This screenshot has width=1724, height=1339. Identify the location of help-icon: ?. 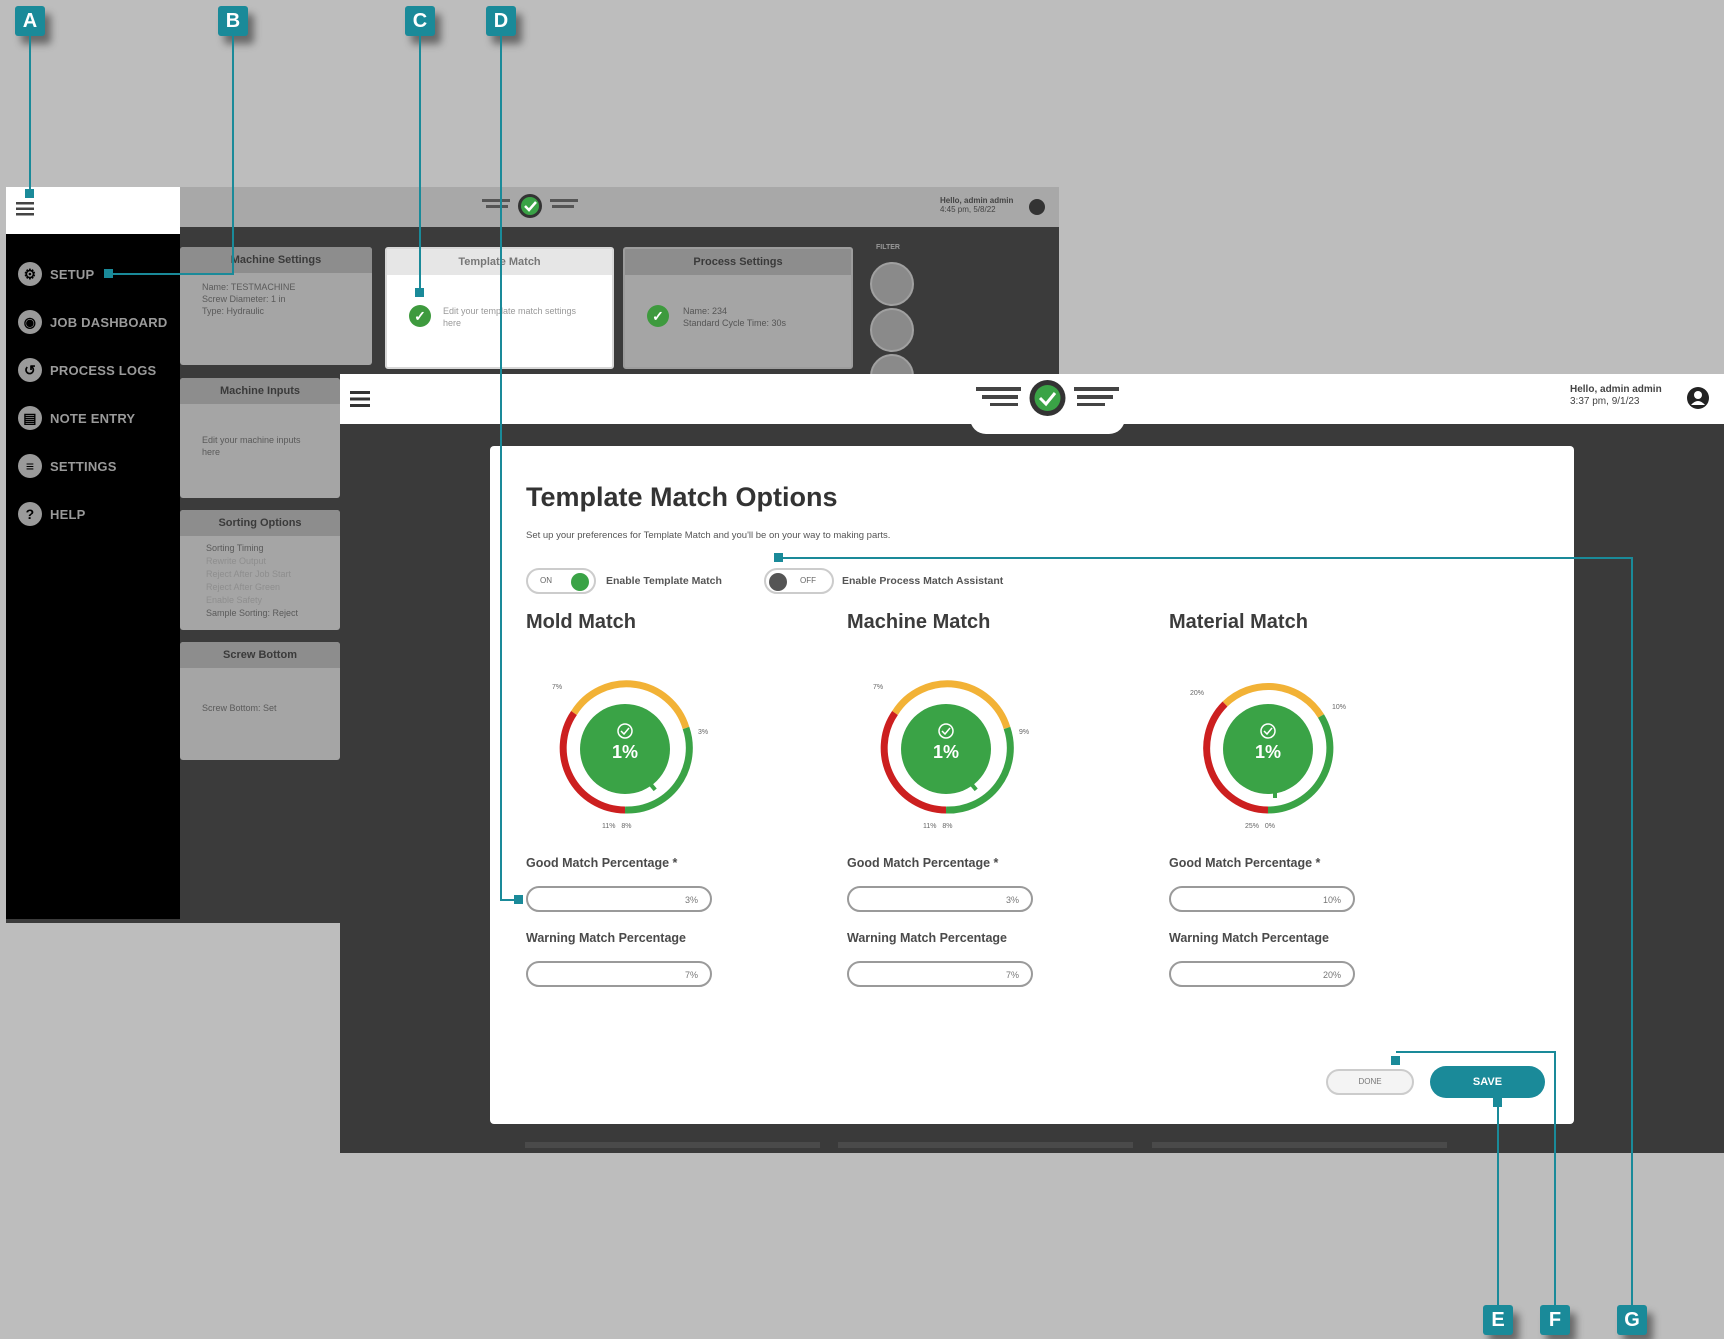
(30, 514).